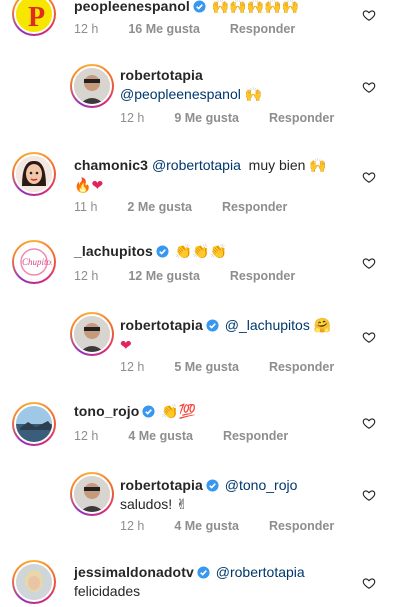 This screenshot has width=400, height=607. What do you see at coordinates (261, 485) in the screenshot?
I see `mention-link: @tono_rojo` at bounding box center [261, 485].